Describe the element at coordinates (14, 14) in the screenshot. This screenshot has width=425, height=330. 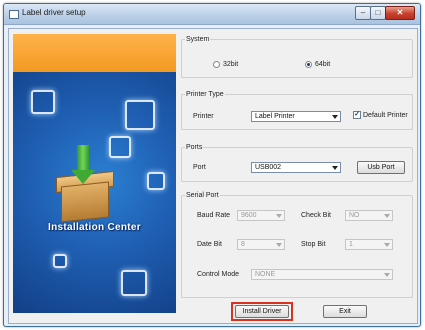
I see `app-icon` at that location.